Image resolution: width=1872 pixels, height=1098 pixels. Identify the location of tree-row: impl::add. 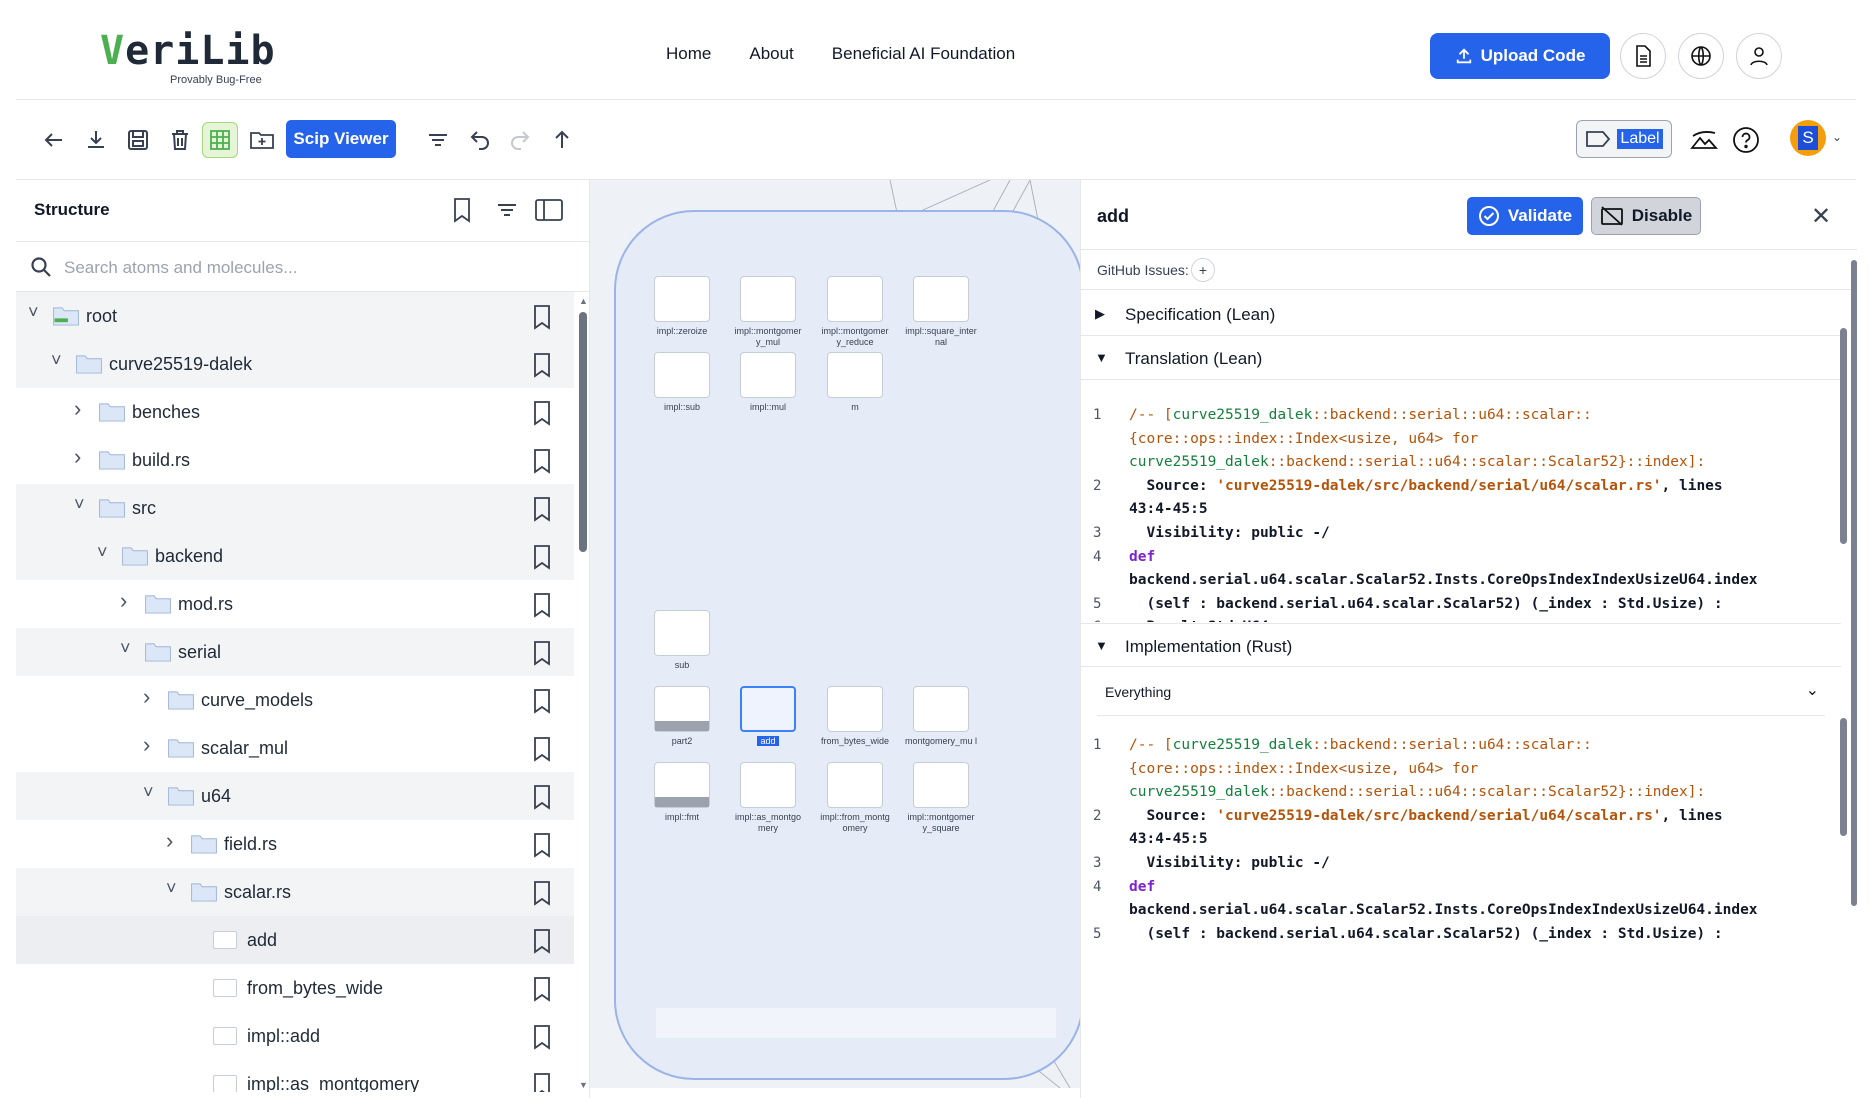
(295, 1036).